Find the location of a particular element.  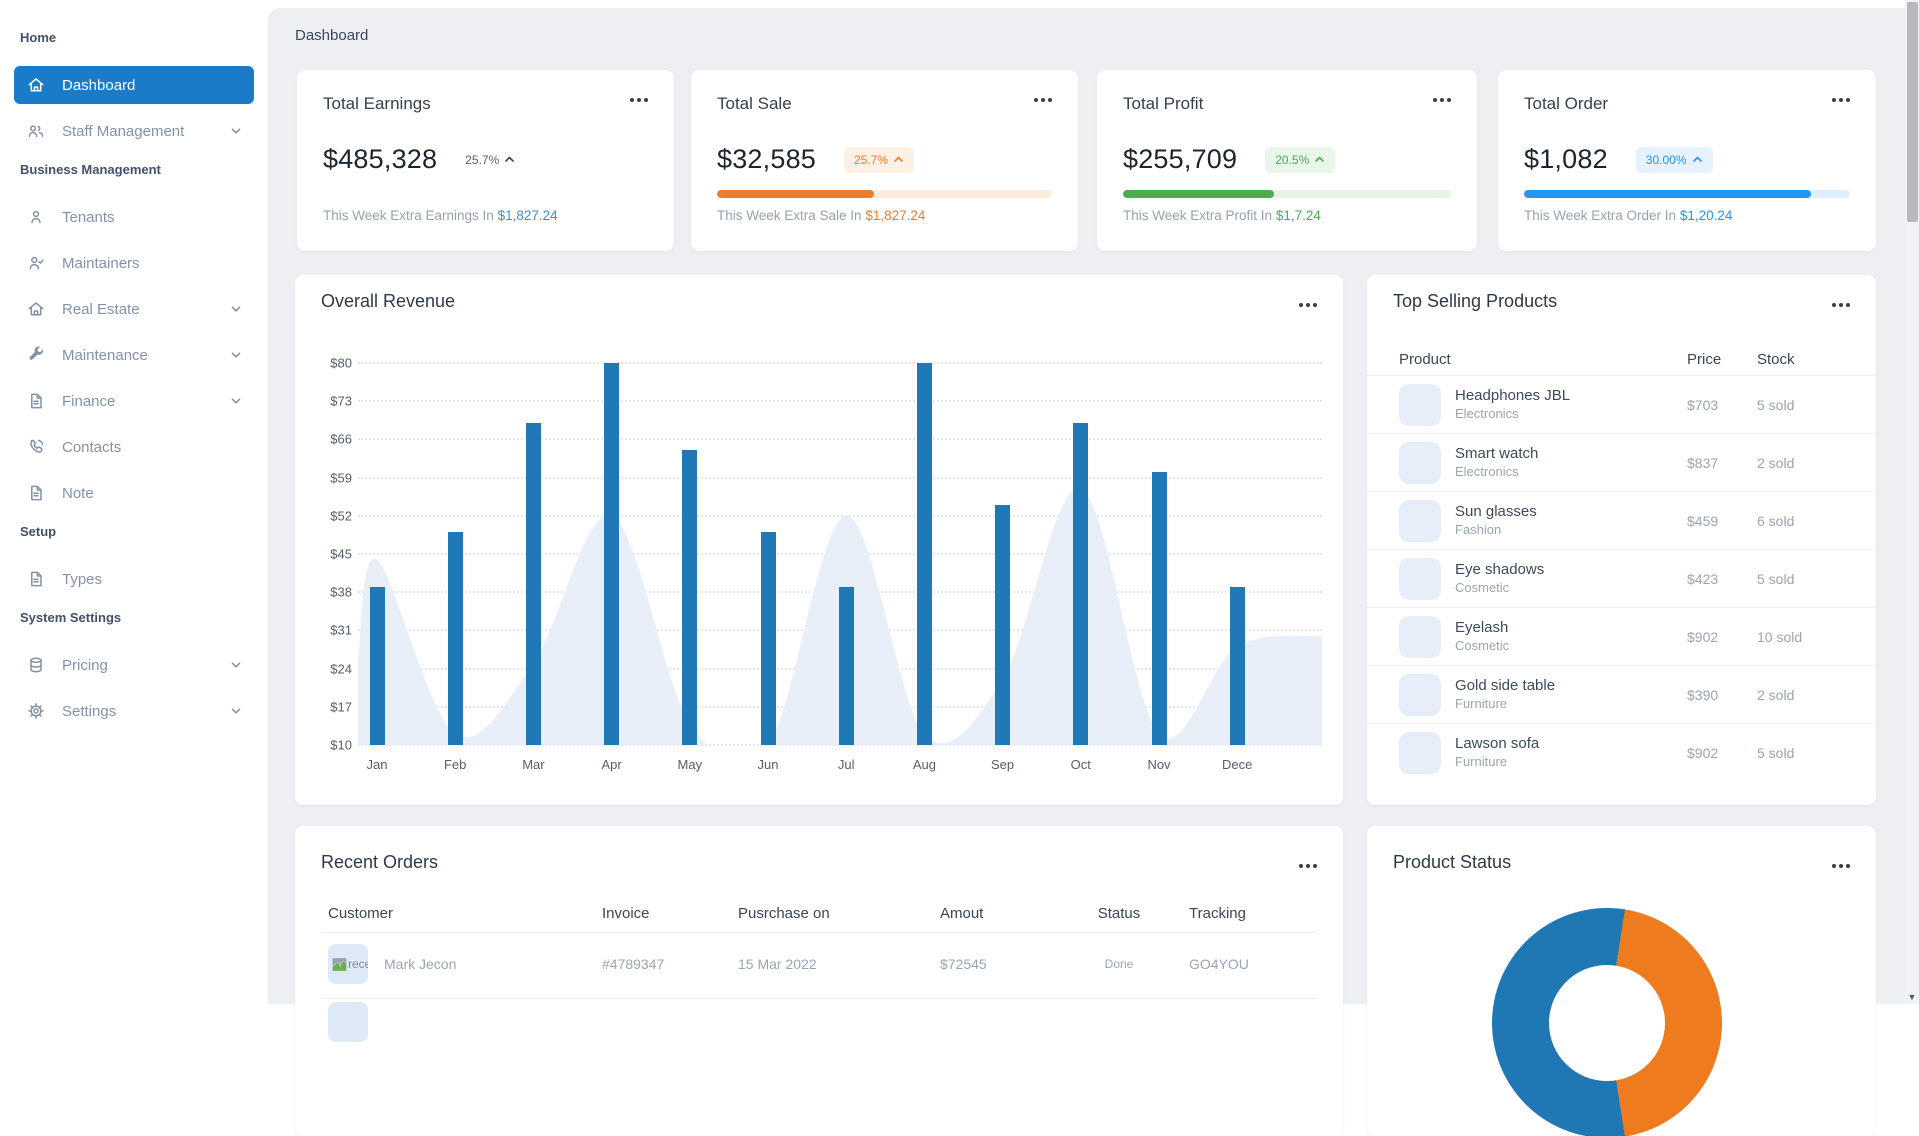

percent-change-badge: 30.00% is located at coordinates (1674, 159).